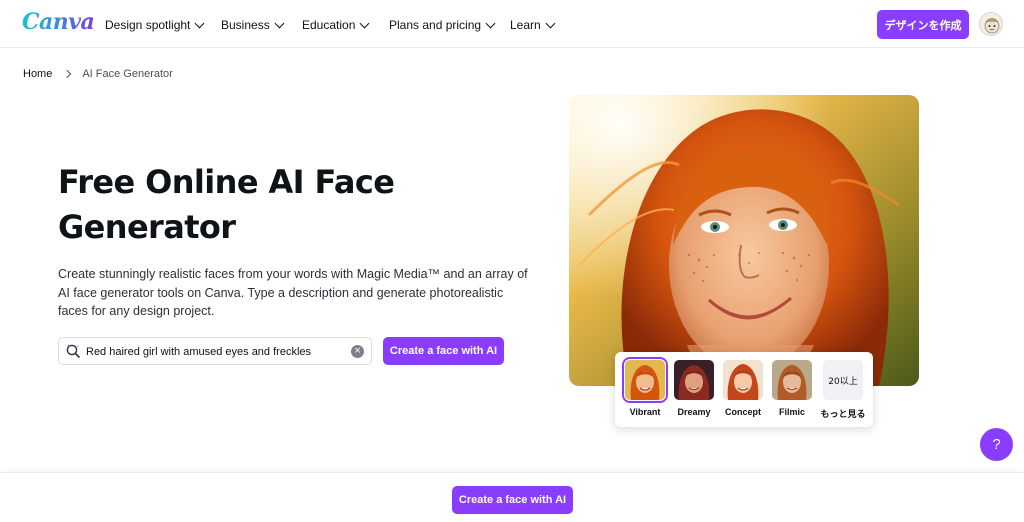  Describe the element at coordinates (443, 351) in the screenshot. I see `create-face-button: Create a face with AI` at that location.